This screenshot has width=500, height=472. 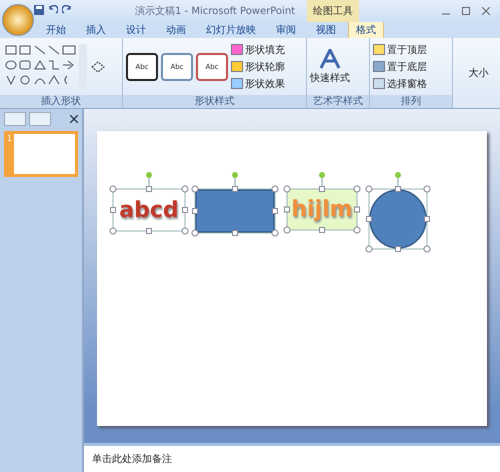 What do you see at coordinates (231, 29) in the screenshot?
I see `ribbon-tab: 幻灯片放映` at bounding box center [231, 29].